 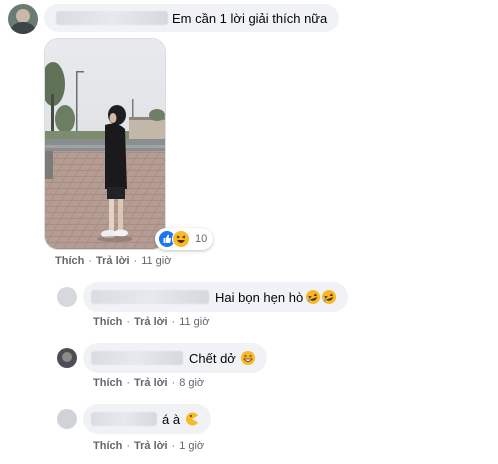 I want to click on grin-icon, so click(x=247, y=358).